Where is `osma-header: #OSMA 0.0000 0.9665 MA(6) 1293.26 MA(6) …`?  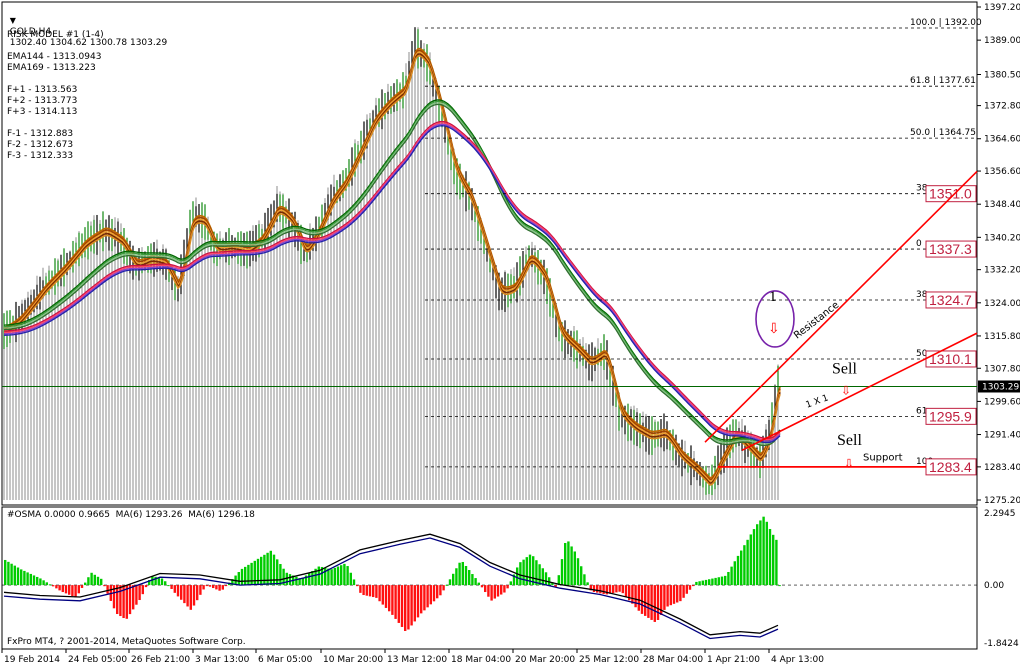 osma-header: #OSMA 0.0000 0.9665 MA(6) 1293.26 MA(6) … is located at coordinates (131, 515).